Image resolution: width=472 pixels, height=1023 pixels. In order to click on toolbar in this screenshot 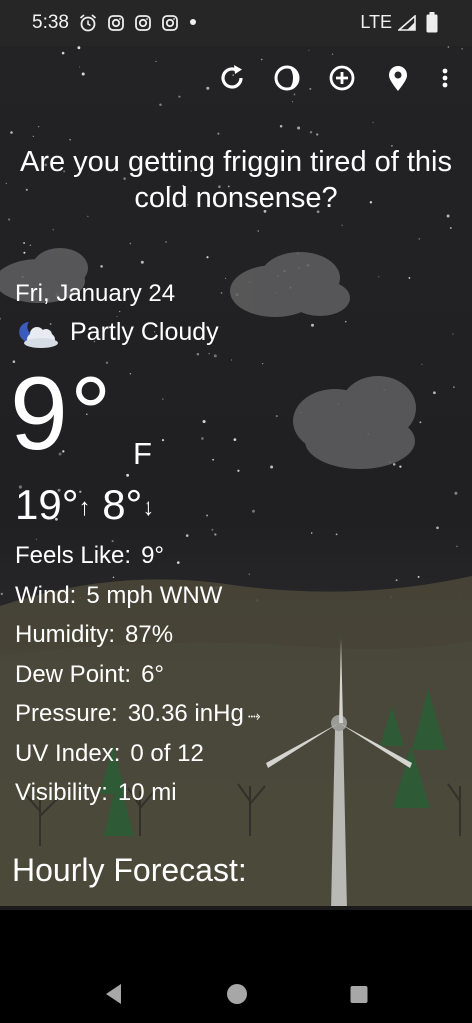, I will do `click(236, 79)`.